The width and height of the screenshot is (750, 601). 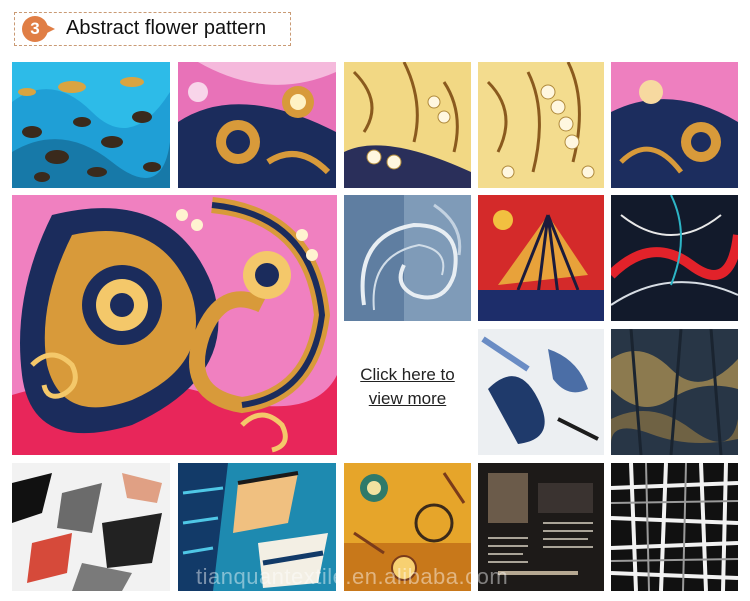 What do you see at coordinates (38, 29) in the screenshot?
I see `section-number-badge: 3` at bounding box center [38, 29].